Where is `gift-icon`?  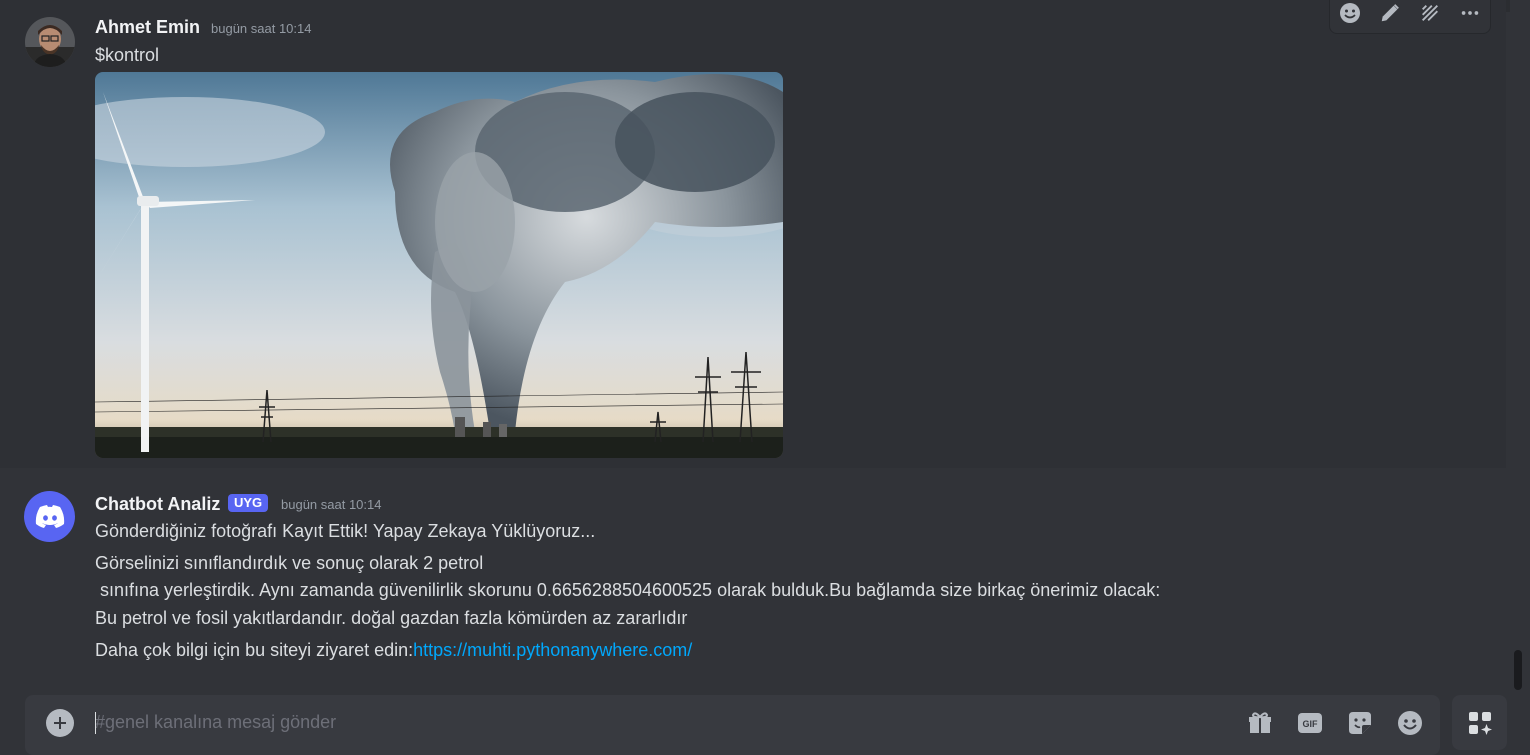 gift-icon is located at coordinates (1260, 723).